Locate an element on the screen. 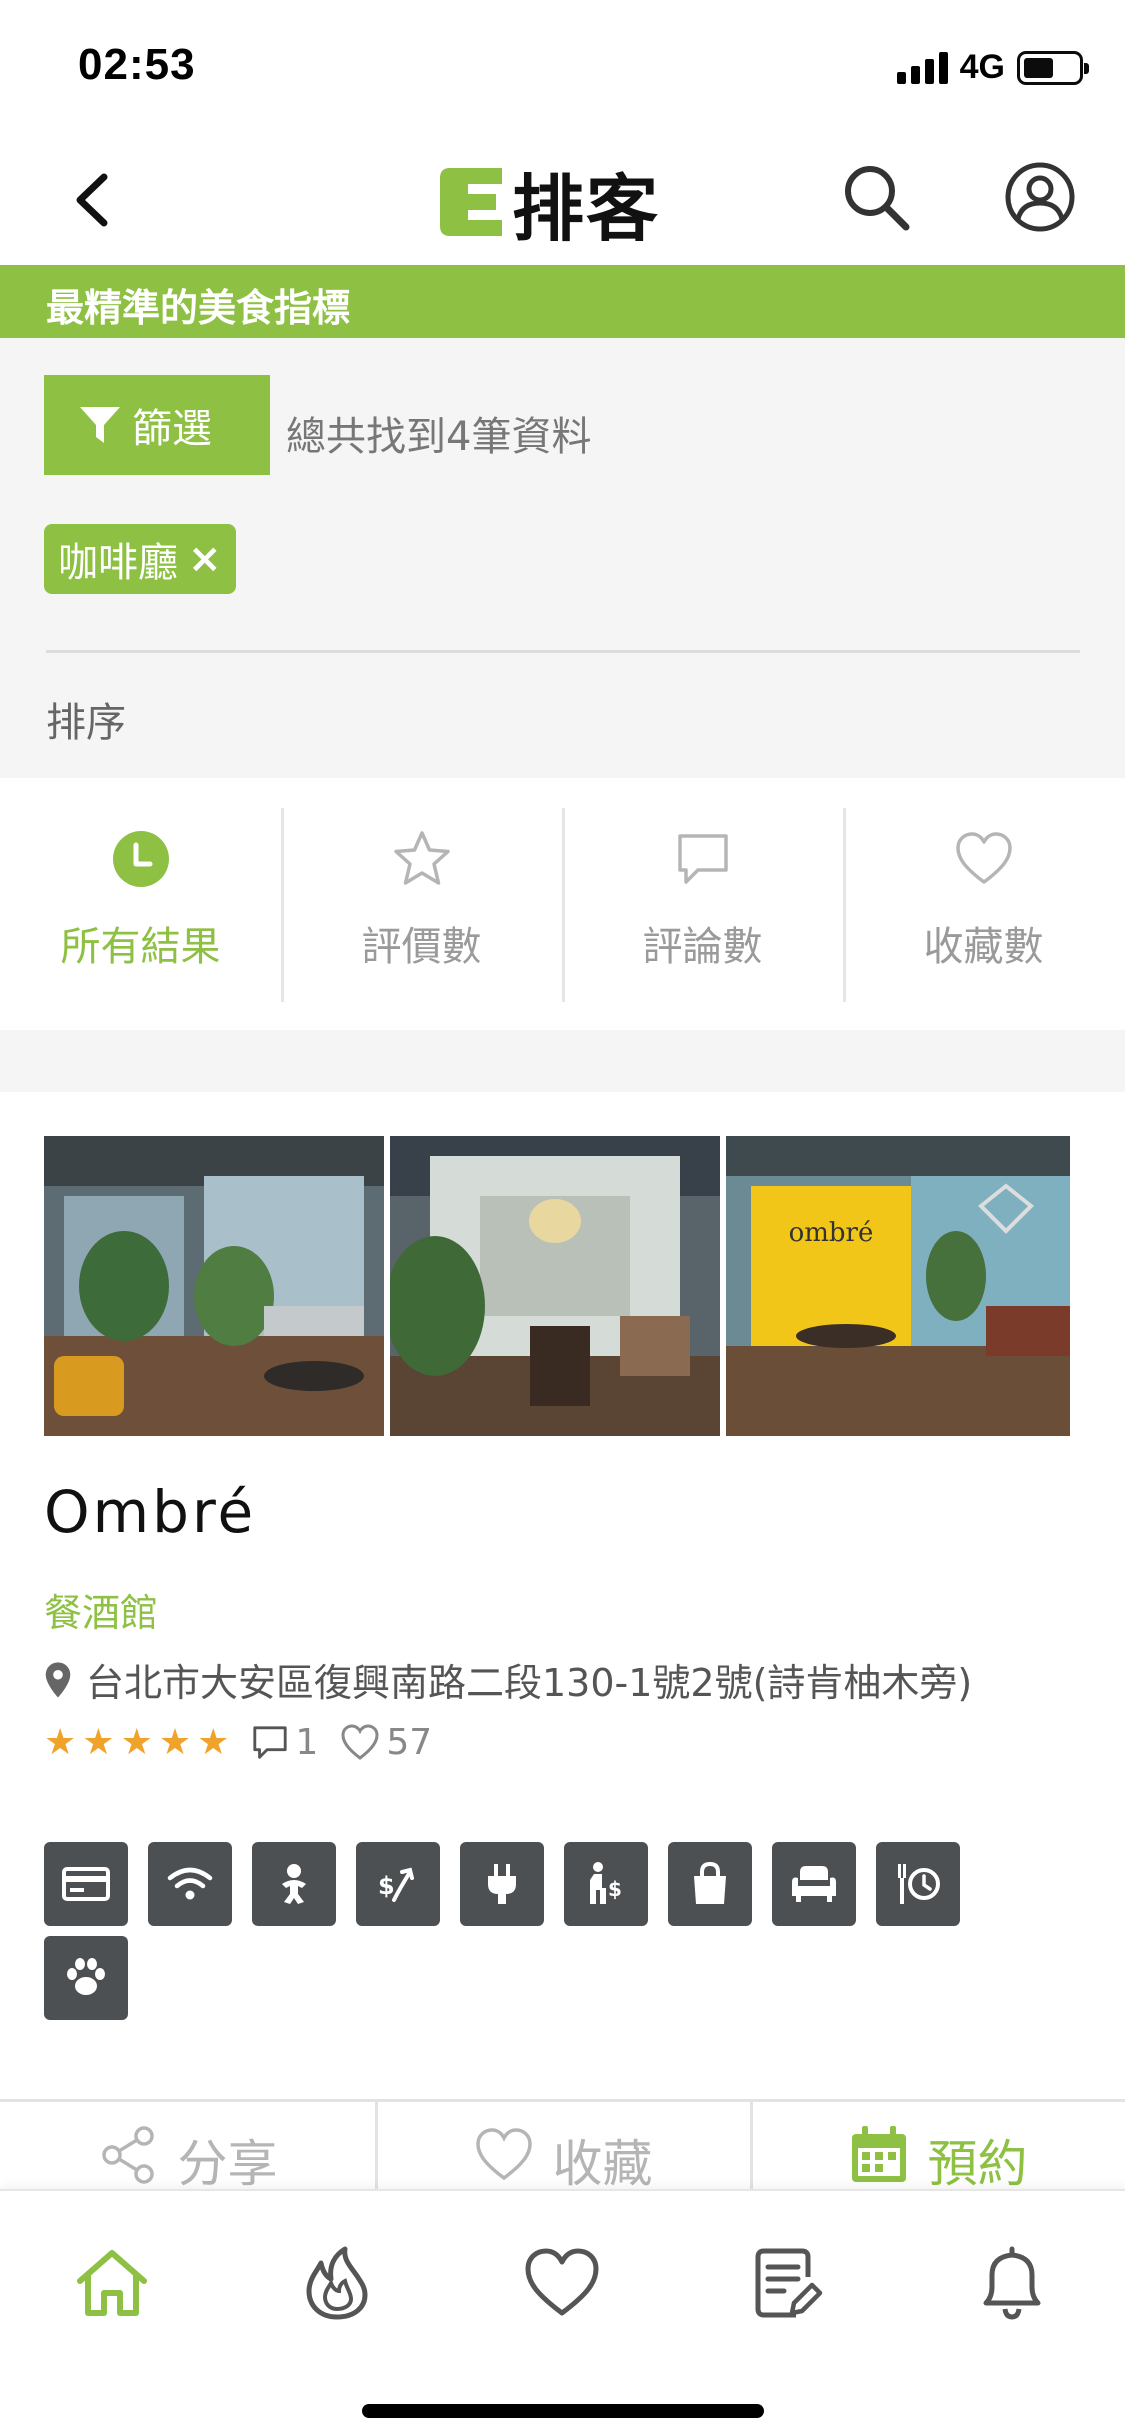  restaurant-address: 台北市大安區復興南路二段130-1號2號(詩肯柚木旁) is located at coordinates (508, 1679).